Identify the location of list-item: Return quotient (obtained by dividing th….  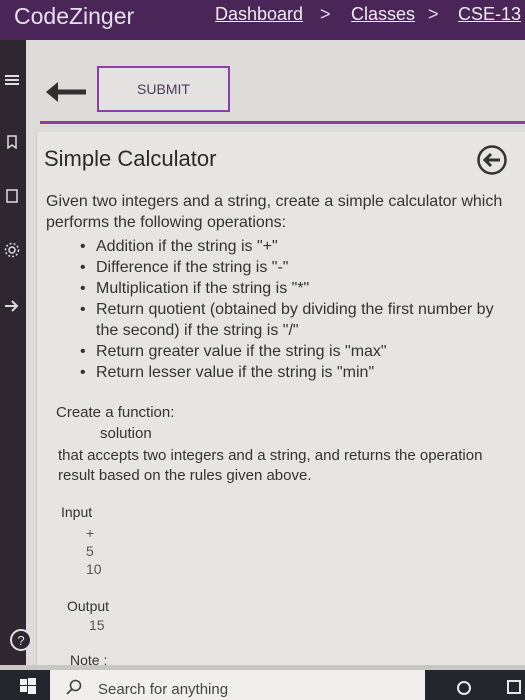
(290, 320).